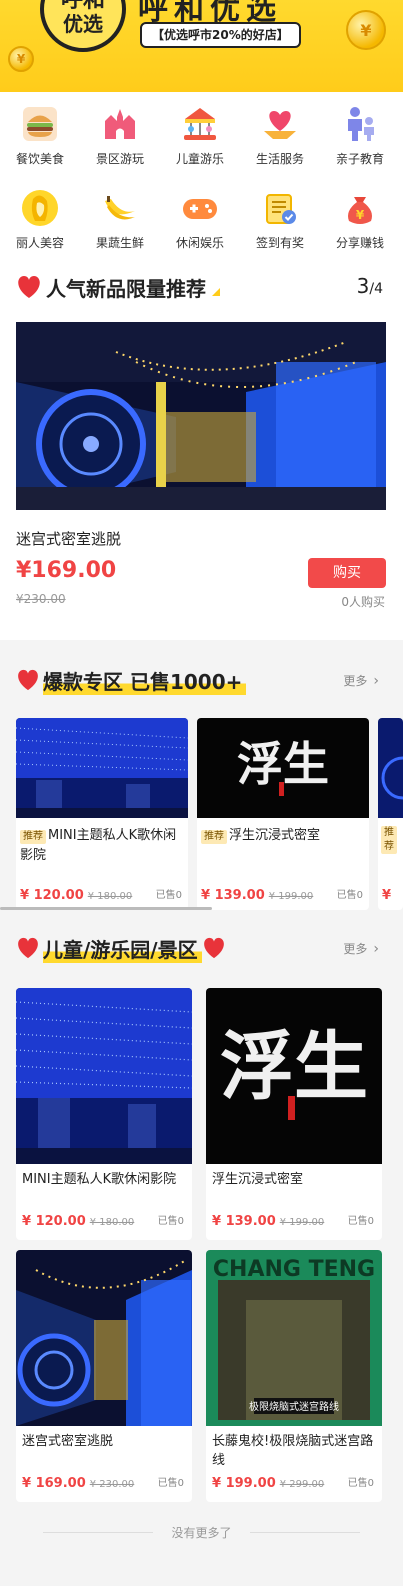  I want to click on carousel-pager: 3/4, so click(370, 286).